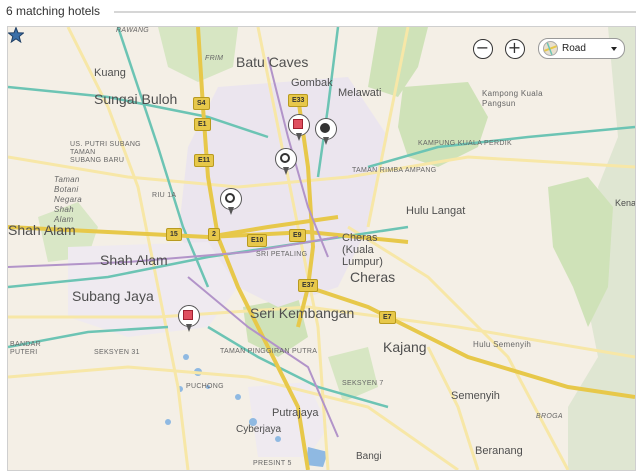  I want to click on route-shield: E10, so click(257, 240).